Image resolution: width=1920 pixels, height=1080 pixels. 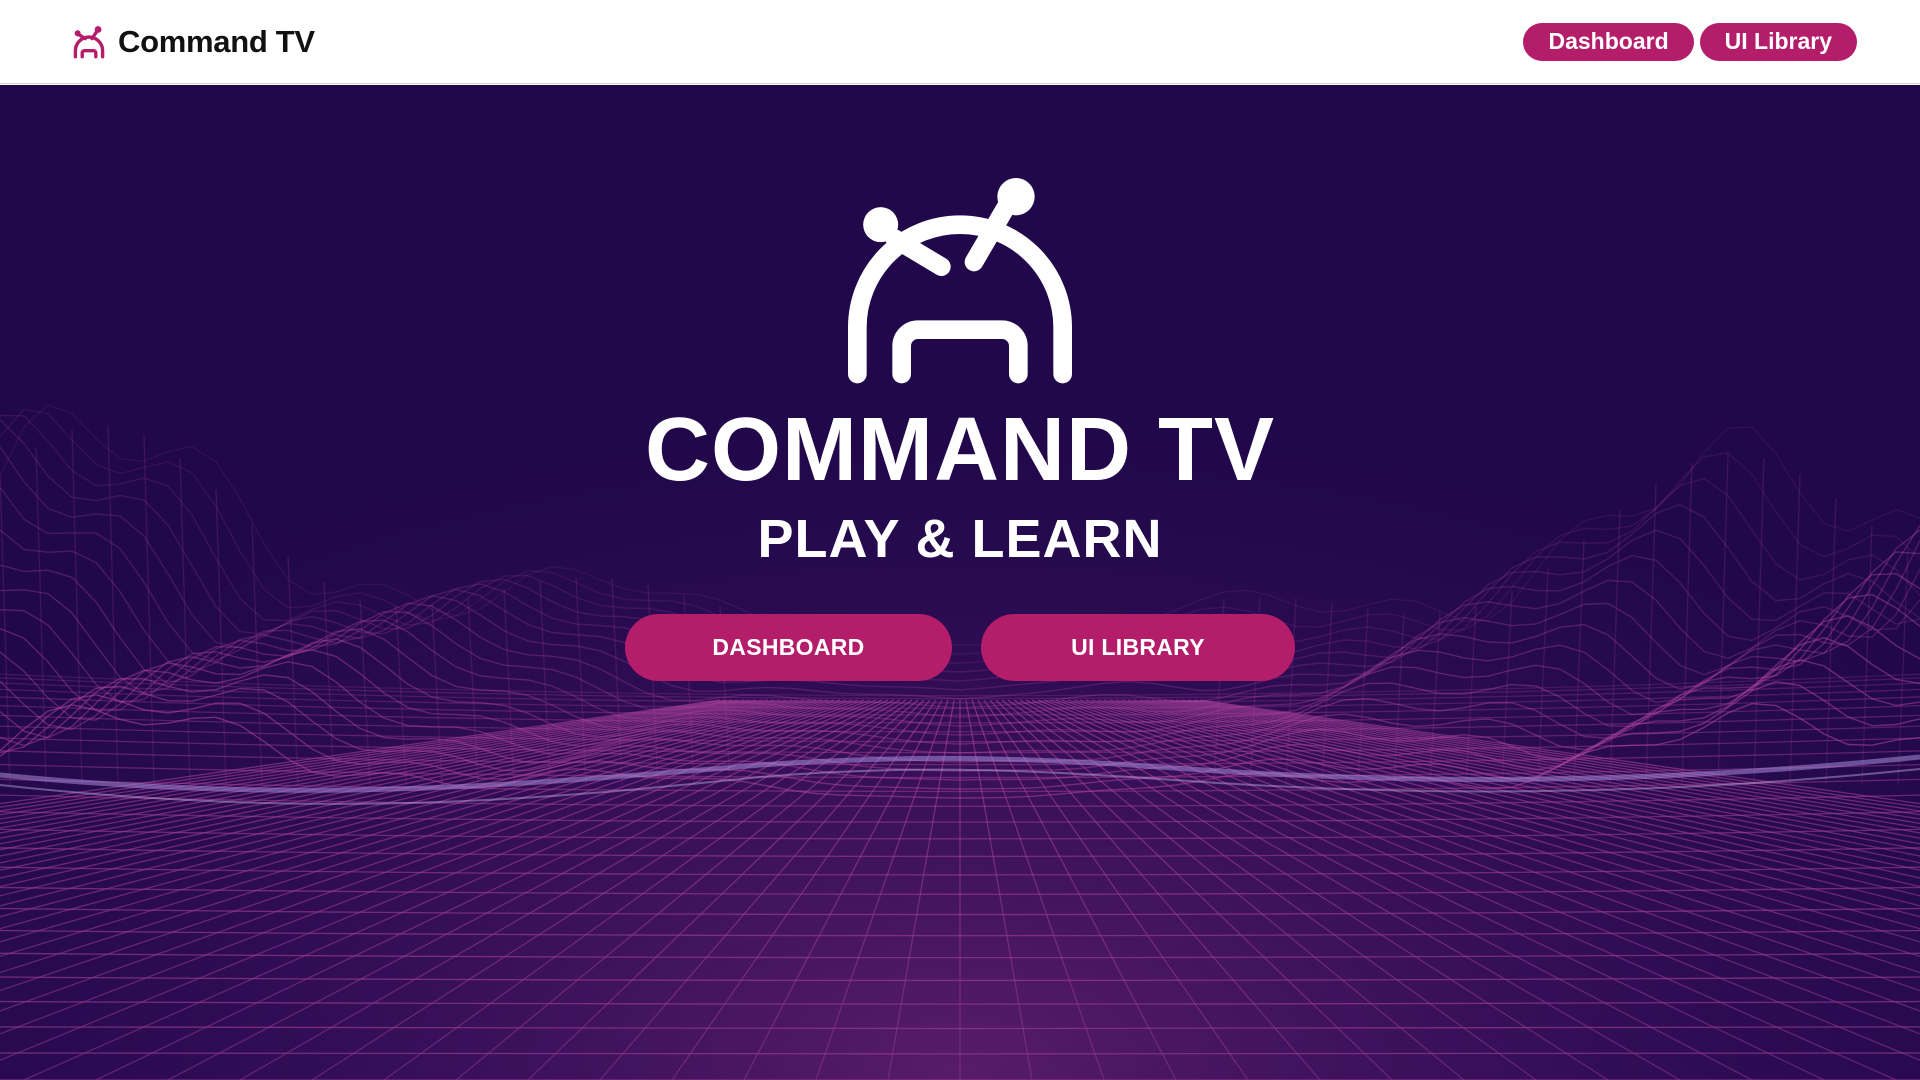 I want to click on nav-ui-library-button: UI Library, so click(x=1778, y=41).